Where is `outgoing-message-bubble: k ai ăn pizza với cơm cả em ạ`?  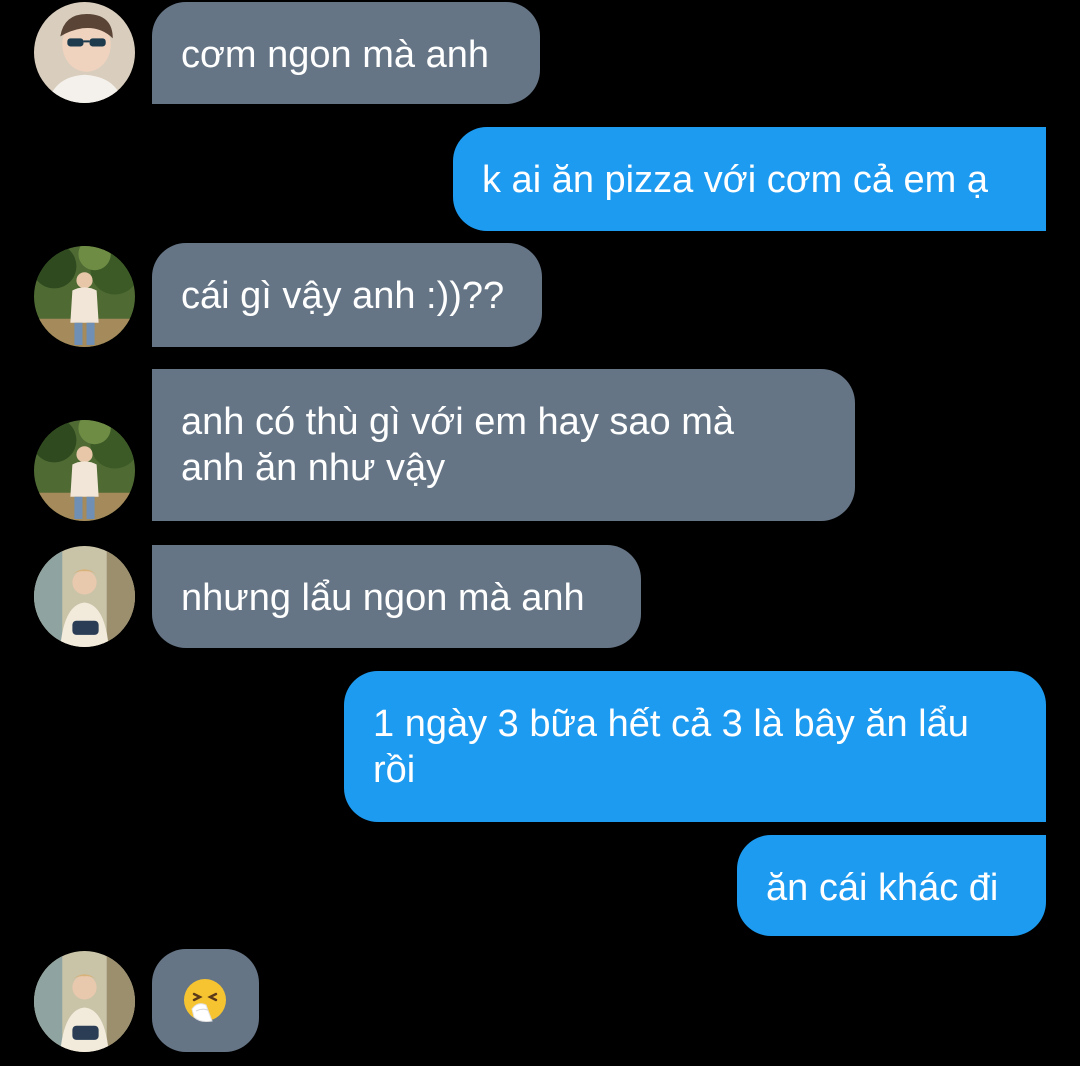
outgoing-message-bubble: k ai ăn pizza với cơm cả em ạ is located at coordinates (749, 179).